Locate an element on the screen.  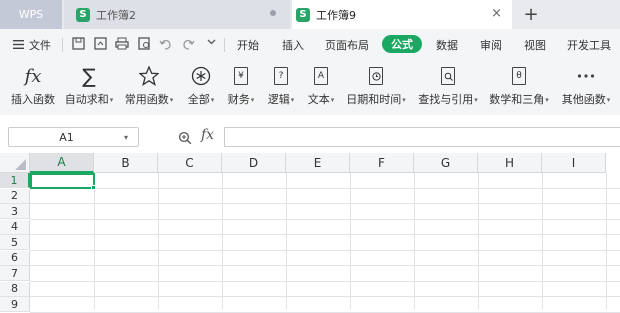
wps-label: WPS is located at coordinates (31, 14).